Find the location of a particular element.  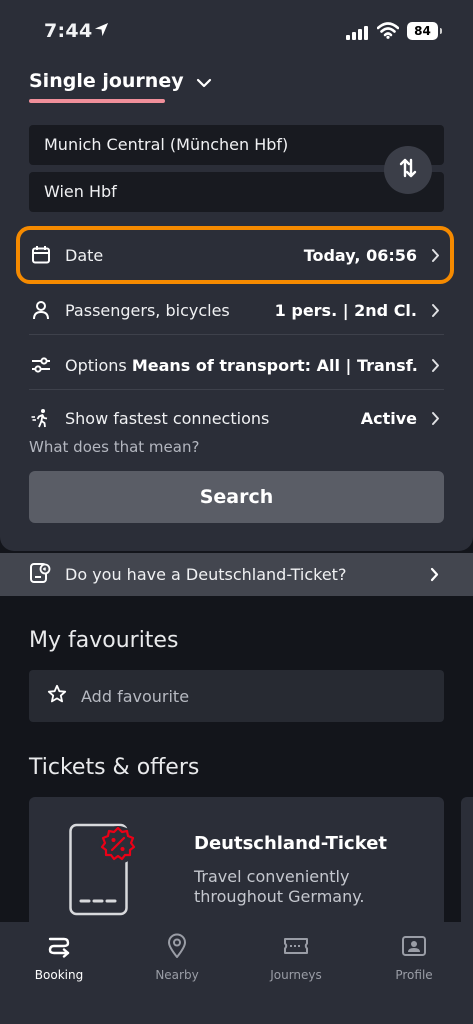

date-row-highlight is located at coordinates (235, 255).